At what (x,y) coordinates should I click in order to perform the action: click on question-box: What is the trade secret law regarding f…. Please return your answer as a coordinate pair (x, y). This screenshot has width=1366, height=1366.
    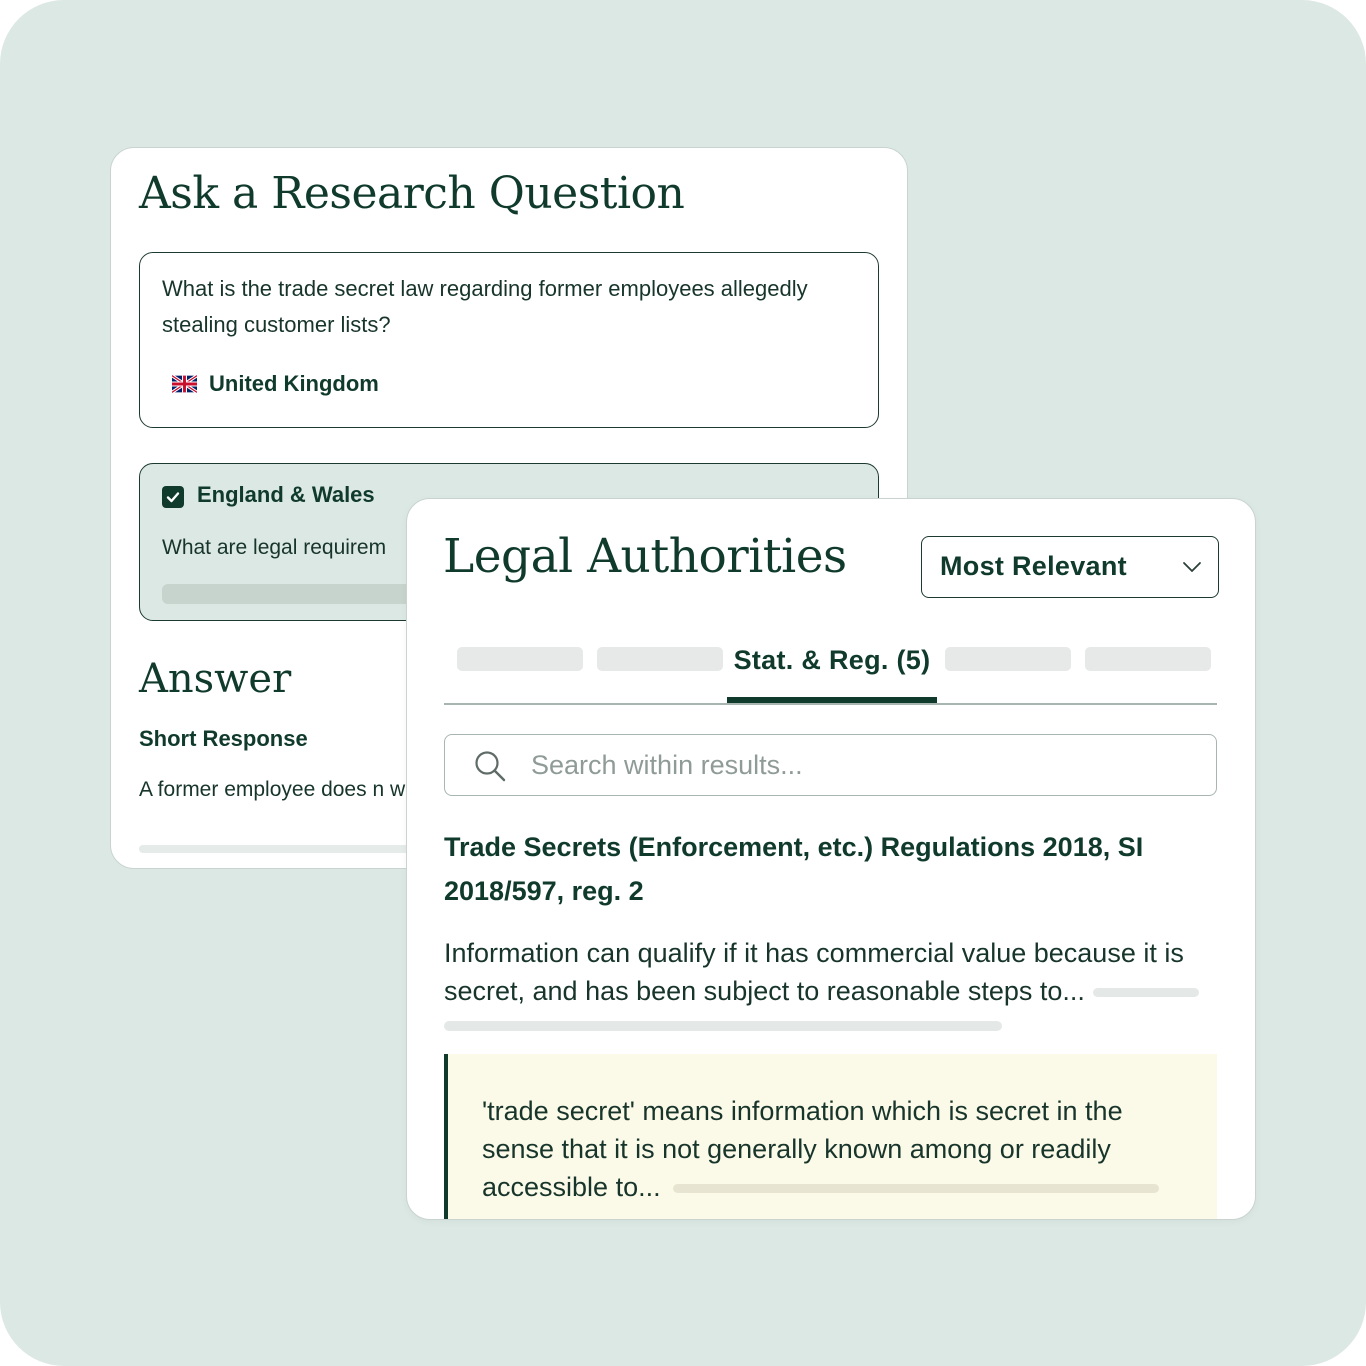
    Looking at the image, I should click on (509, 340).